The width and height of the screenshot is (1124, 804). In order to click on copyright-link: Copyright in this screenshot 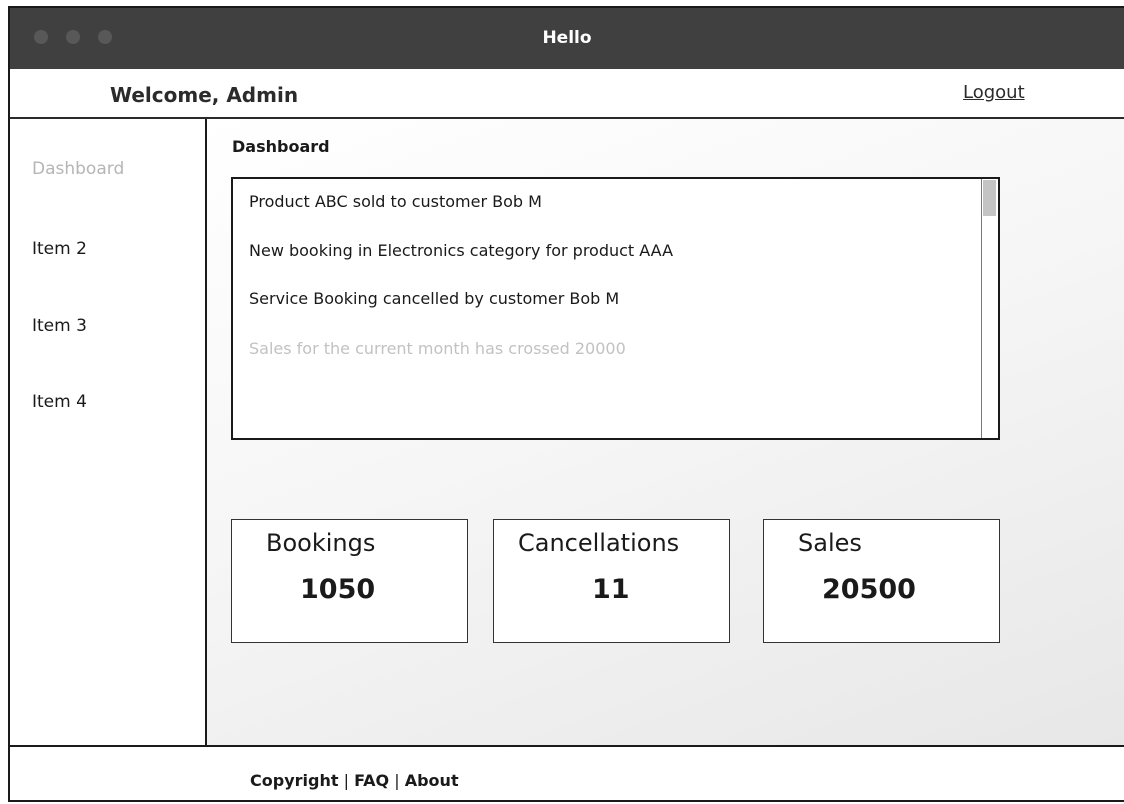, I will do `click(294, 780)`.